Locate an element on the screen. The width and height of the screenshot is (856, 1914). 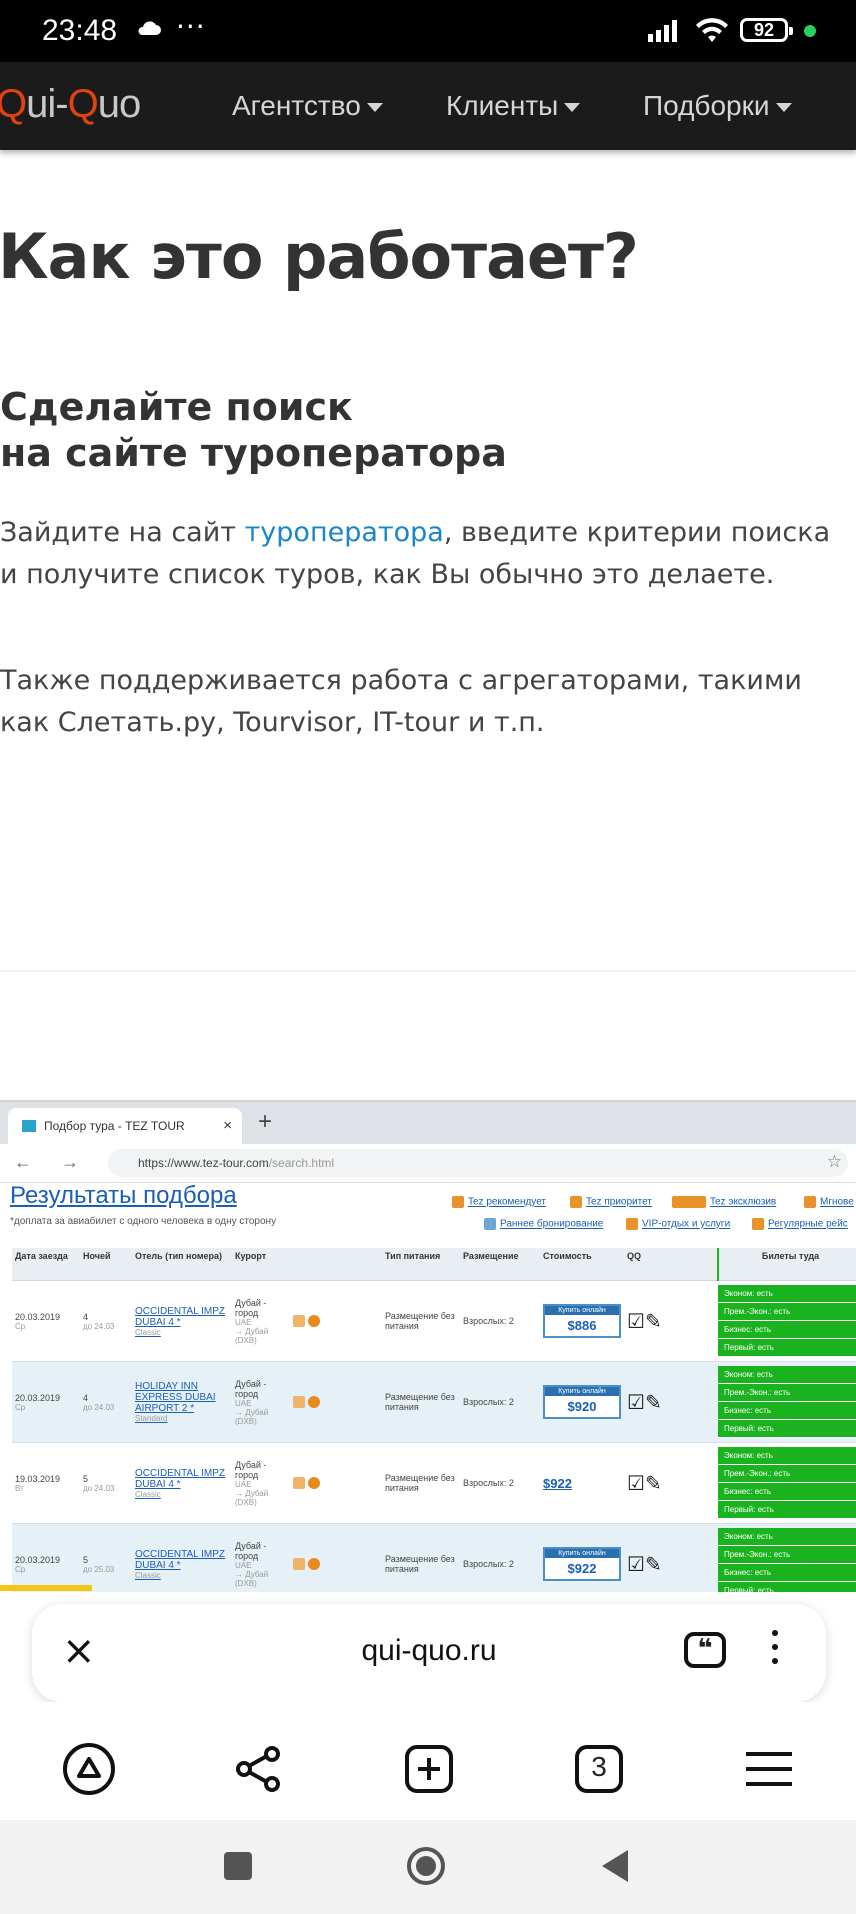
price: $922 is located at coordinates (557, 1483).